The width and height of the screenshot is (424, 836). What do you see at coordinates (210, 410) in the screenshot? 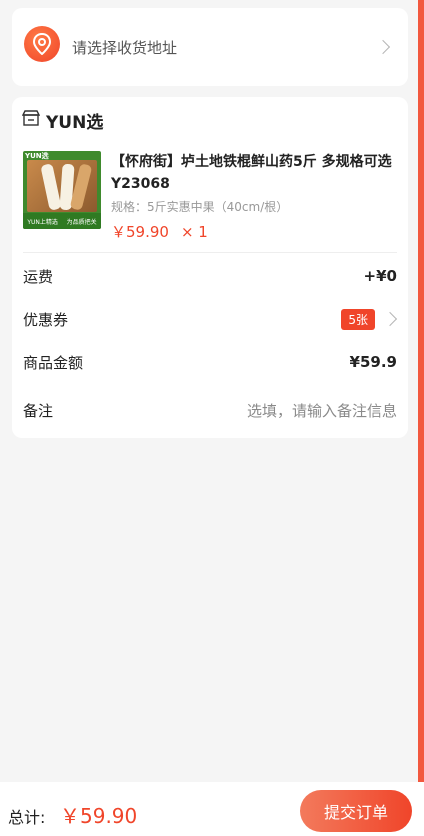
I see `remark-row: 备注 选填，请输入备注信息` at bounding box center [210, 410].